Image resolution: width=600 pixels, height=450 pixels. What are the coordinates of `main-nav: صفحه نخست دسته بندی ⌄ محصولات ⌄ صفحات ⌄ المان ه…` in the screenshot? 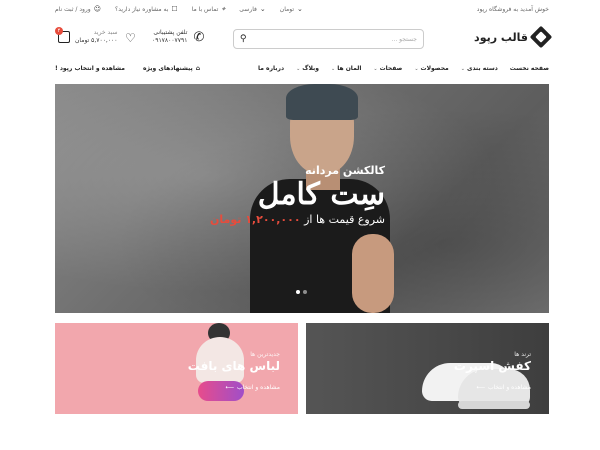 It's located at (300, 70).